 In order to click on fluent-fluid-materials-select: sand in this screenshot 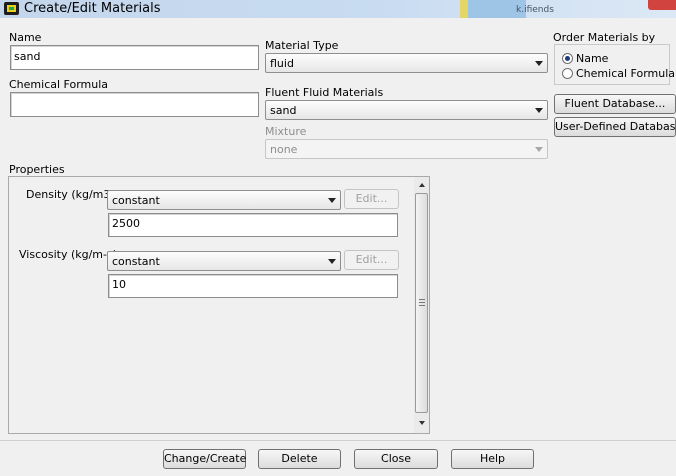, I will do `click(406, 110)`.